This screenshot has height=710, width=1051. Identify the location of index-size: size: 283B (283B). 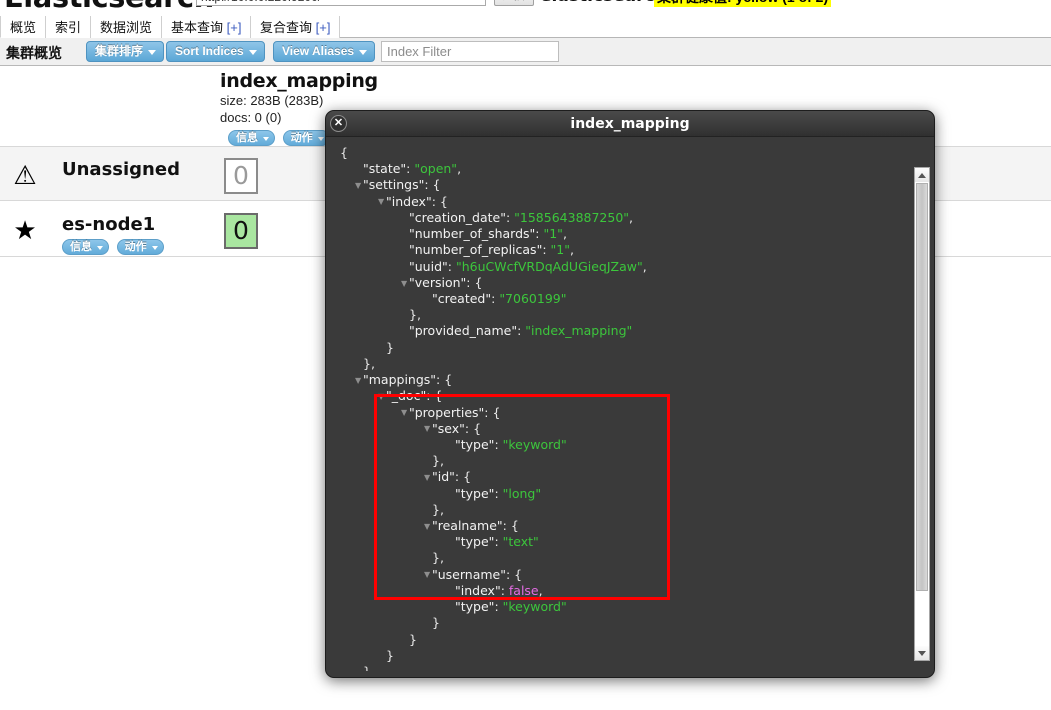
(272, 100).